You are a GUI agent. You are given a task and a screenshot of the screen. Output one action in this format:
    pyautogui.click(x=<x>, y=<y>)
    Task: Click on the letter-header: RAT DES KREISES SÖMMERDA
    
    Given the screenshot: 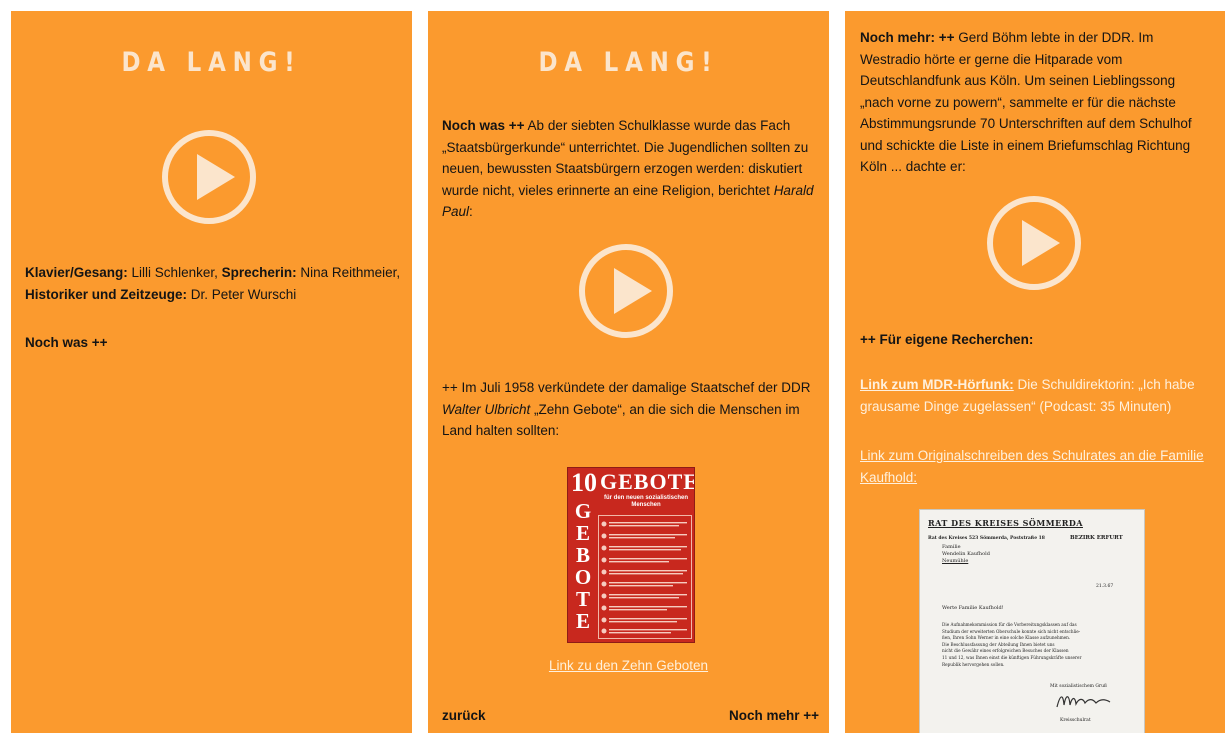 What is the action you would take?
    pyautogui.click(x=1005, y=523)
    